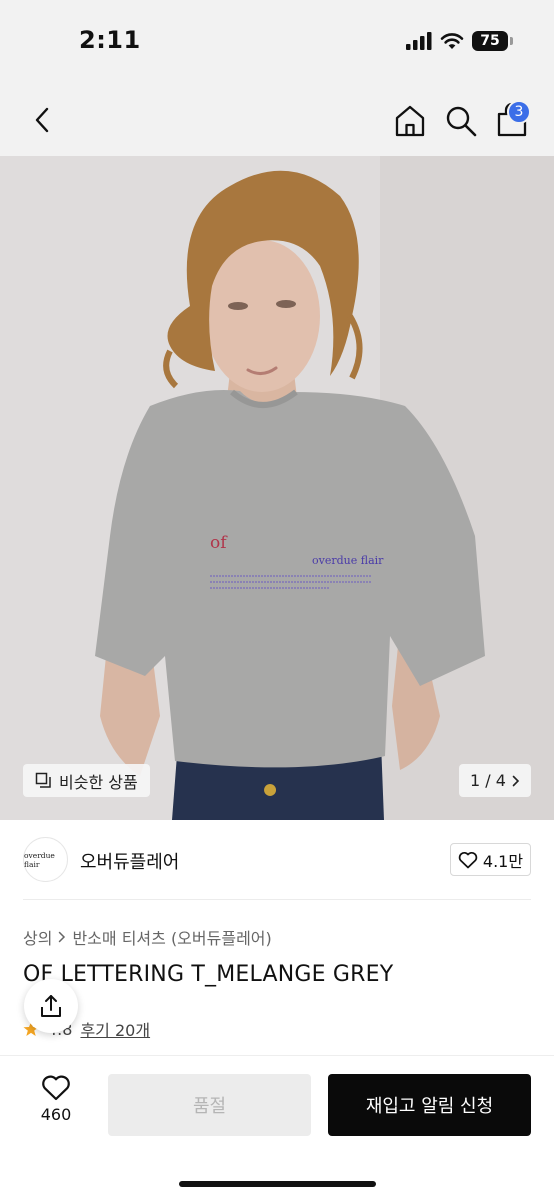 This screenshot has height=1200, width=554. What do you see at coordinates (110, 40) in the screenshot?
I see `status-time: 2:11` at bounding box center [110, 40].